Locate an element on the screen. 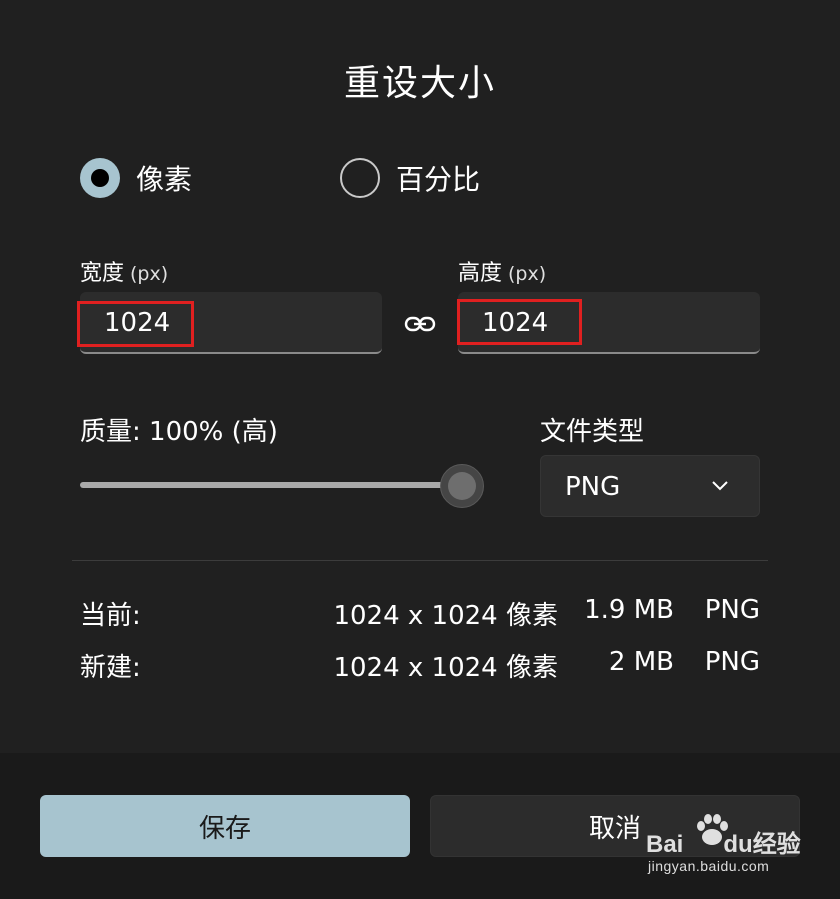  chevron-down-icon is located at coordinates (720, 486).